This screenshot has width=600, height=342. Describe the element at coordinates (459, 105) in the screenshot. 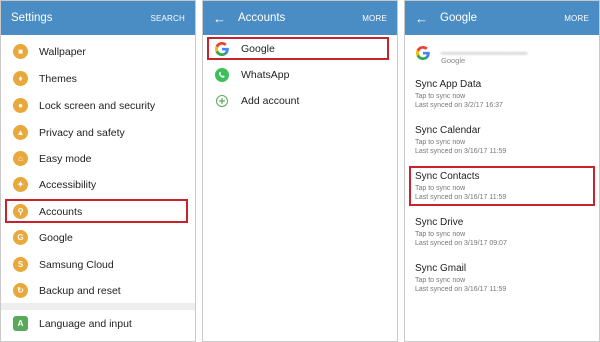

I see `sync-item-last-synced: Last synced on 3/2/17 16:37` at that location.